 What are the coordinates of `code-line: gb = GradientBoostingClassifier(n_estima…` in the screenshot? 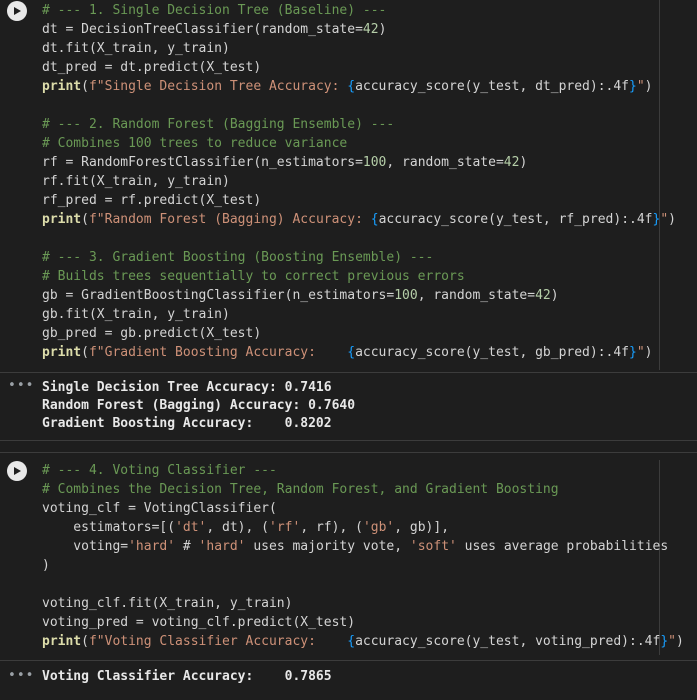 It's located at (300, 295).